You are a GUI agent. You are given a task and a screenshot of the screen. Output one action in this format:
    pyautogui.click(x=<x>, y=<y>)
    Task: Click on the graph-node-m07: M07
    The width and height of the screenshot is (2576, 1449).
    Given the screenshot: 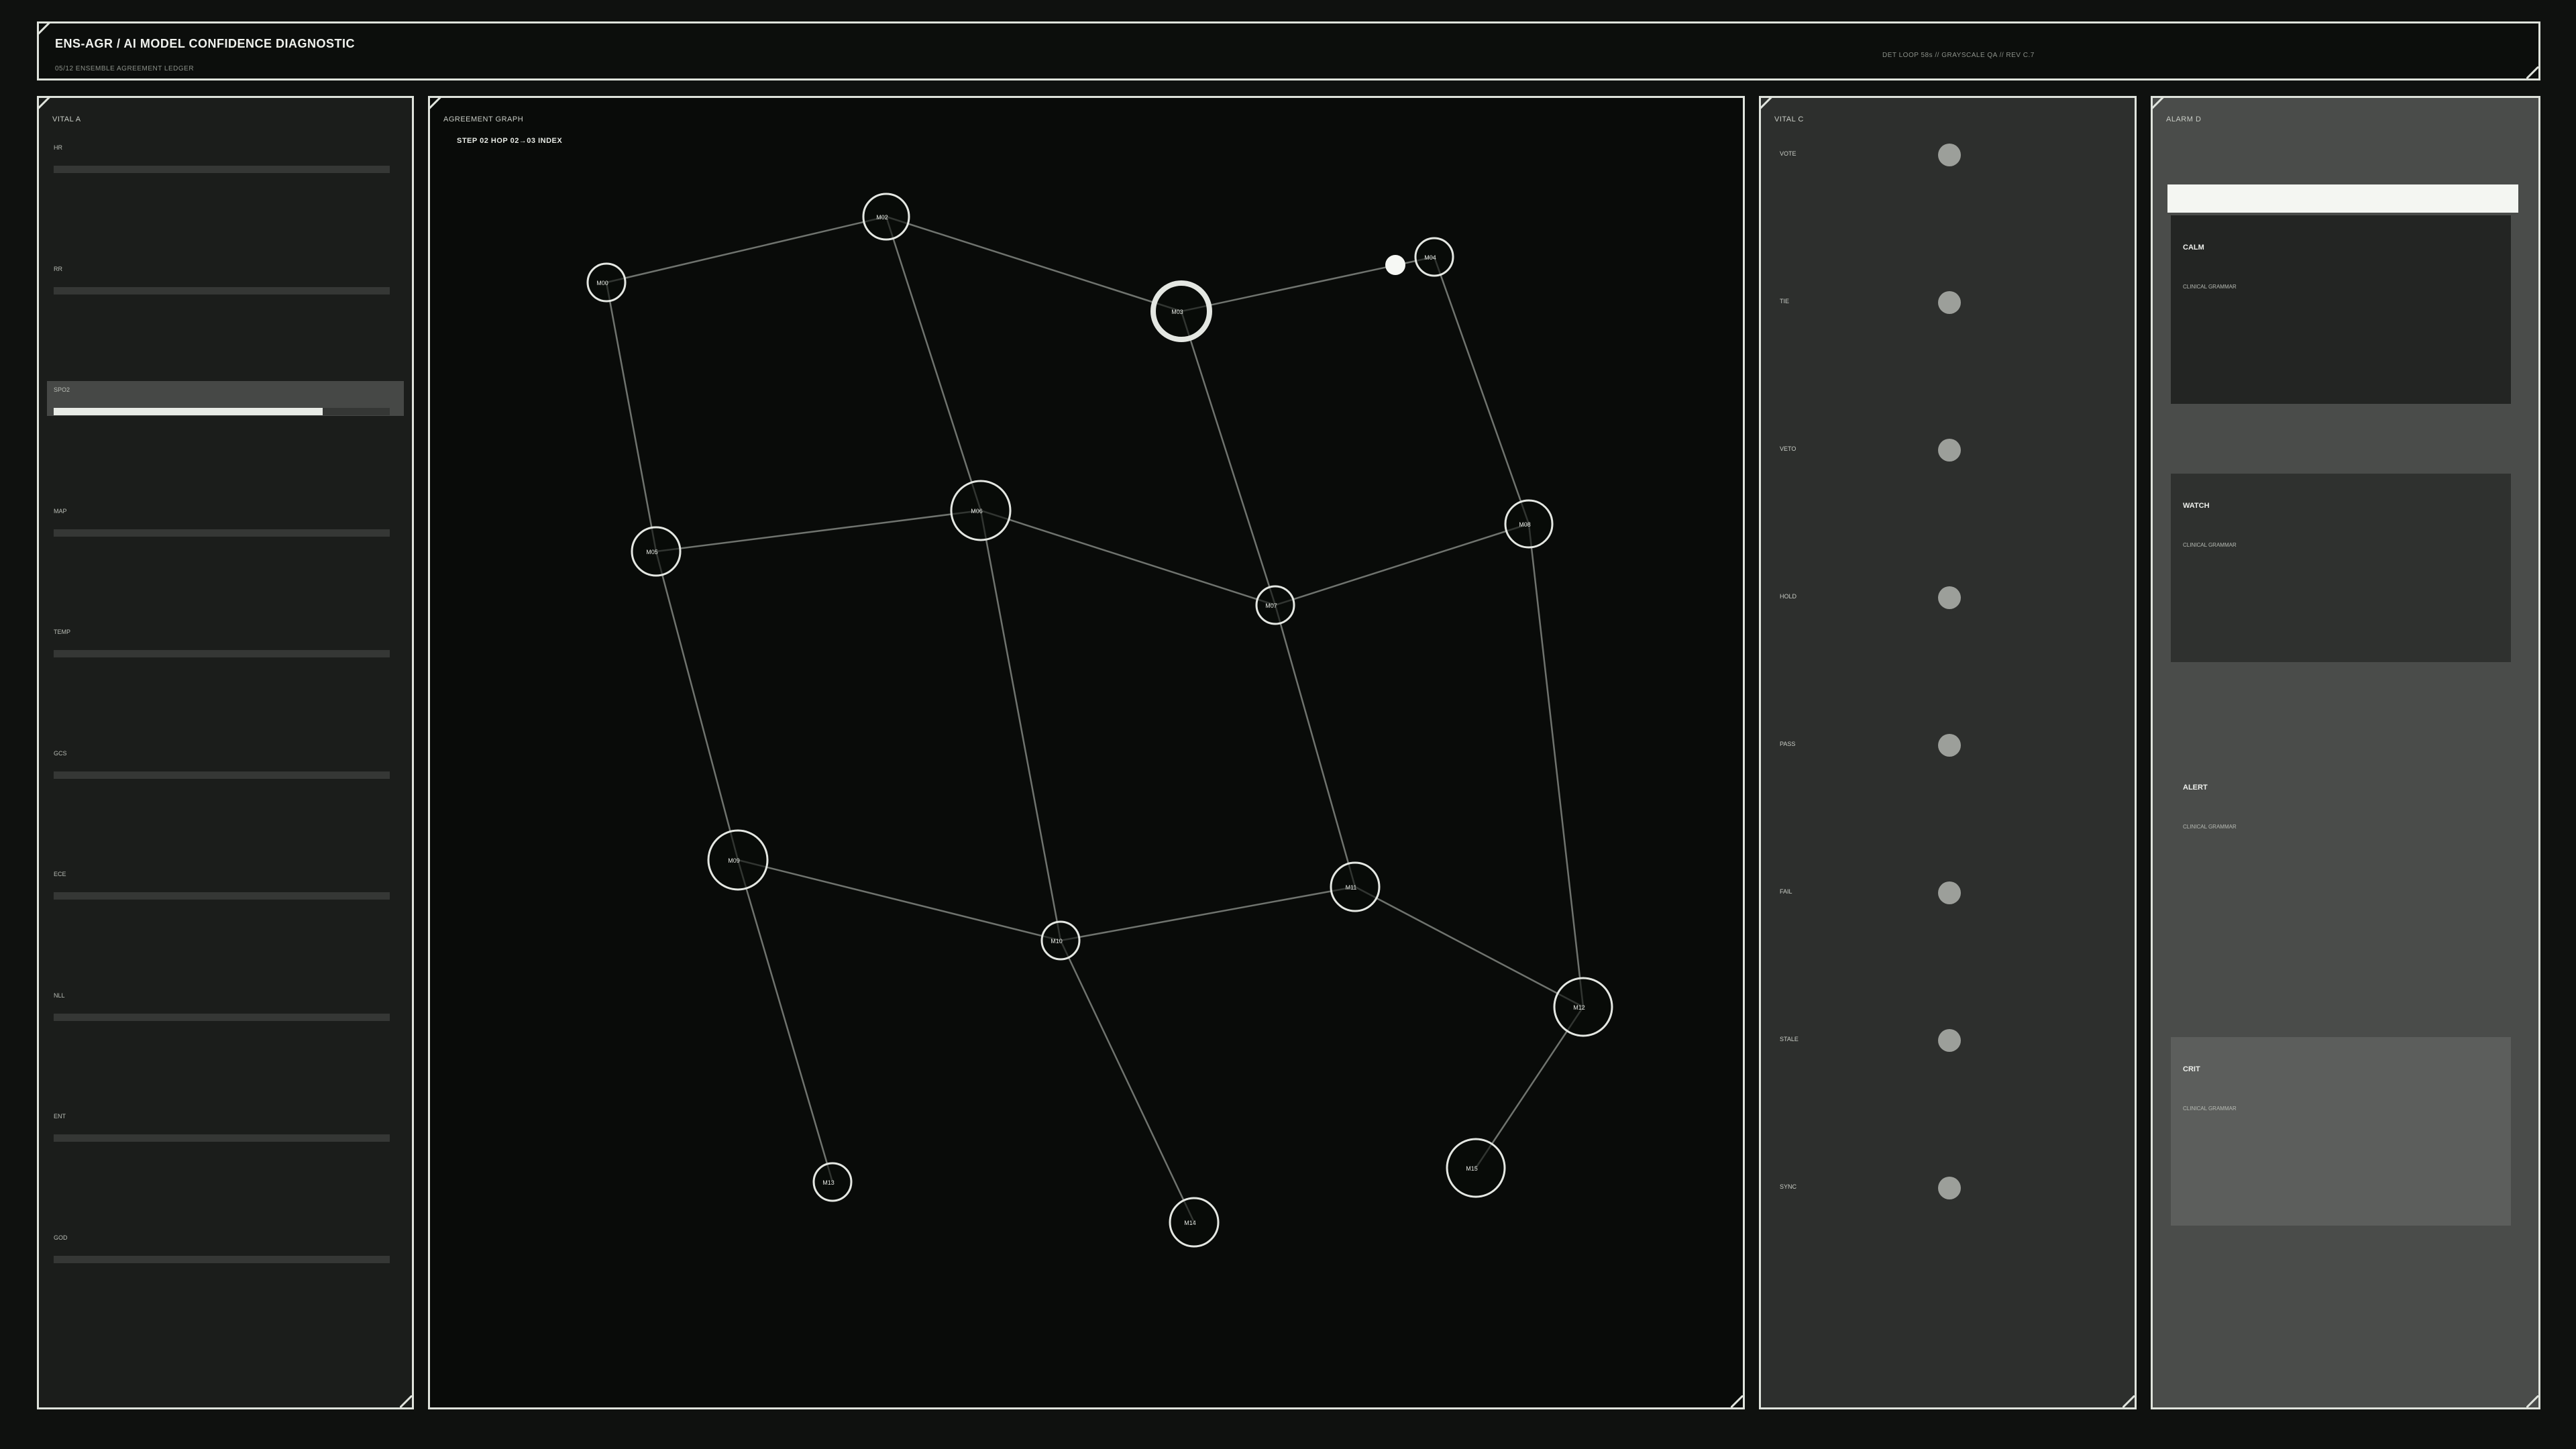 What is the action you would take?
    pyautogui.click(x=1275, y=605)
    